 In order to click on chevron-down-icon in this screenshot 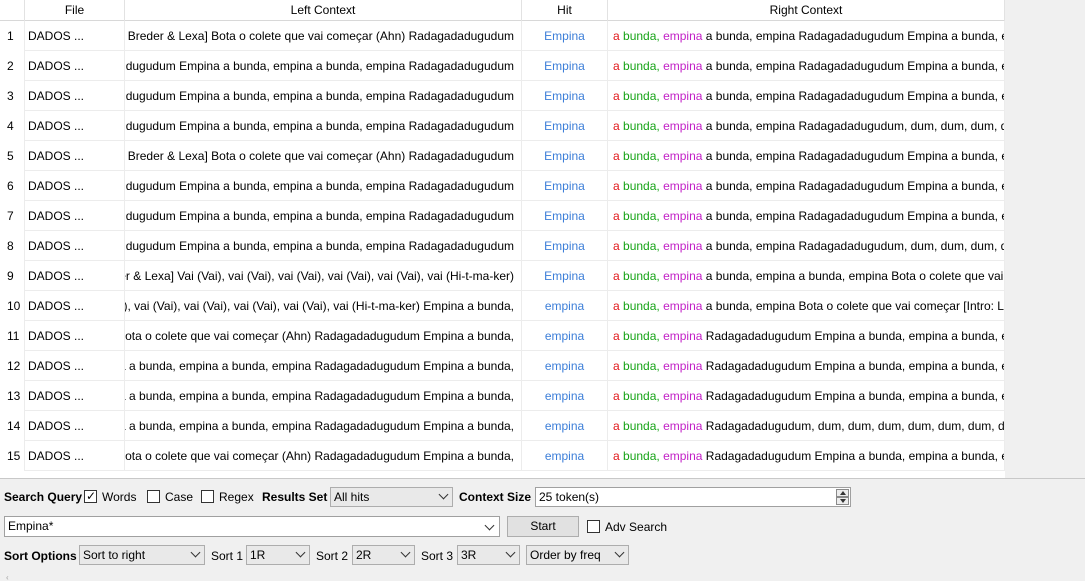, I will do `click(489, 525)`.